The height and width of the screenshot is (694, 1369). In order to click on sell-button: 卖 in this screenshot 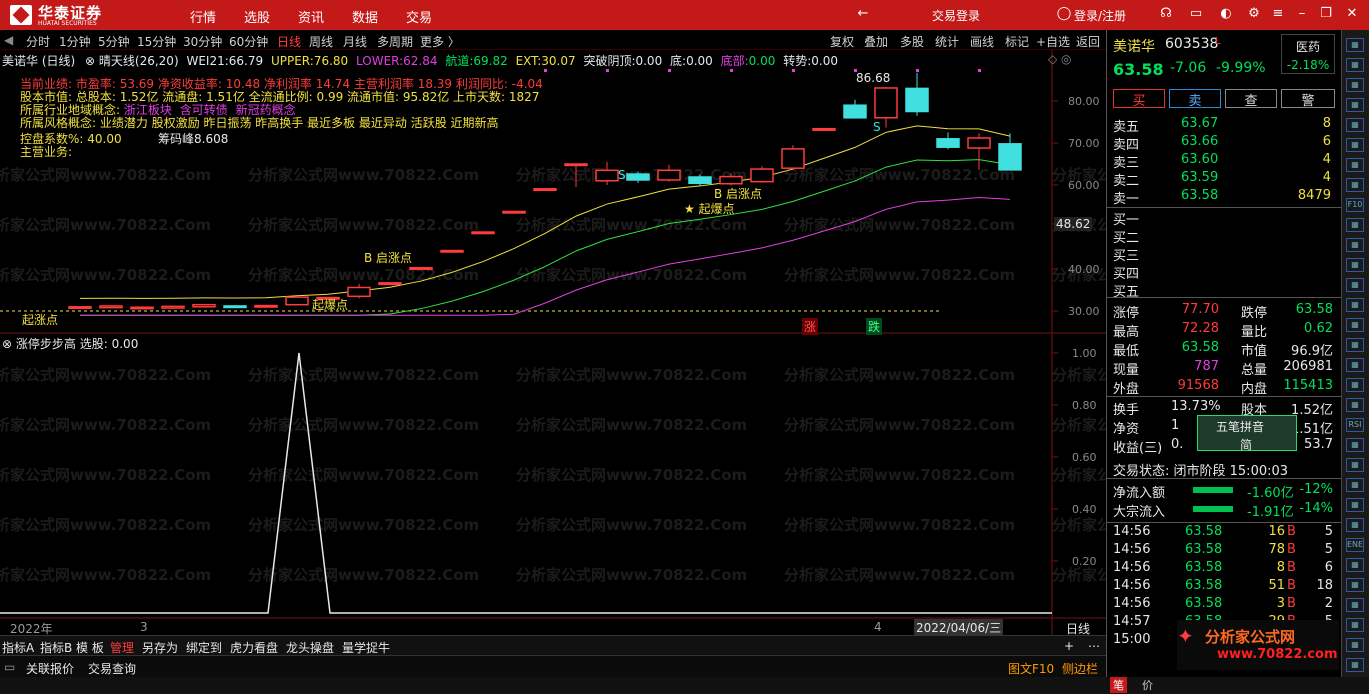, I will do `click(1195, 99)`.